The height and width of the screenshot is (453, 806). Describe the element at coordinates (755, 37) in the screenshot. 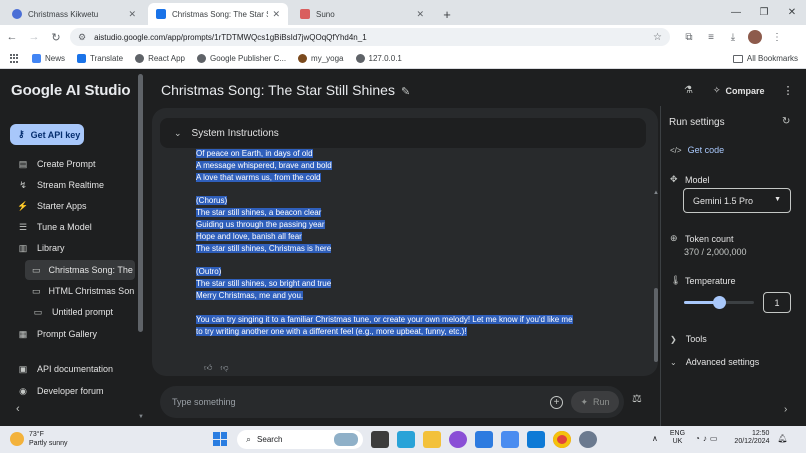

I see `profile-avatar` at that location.